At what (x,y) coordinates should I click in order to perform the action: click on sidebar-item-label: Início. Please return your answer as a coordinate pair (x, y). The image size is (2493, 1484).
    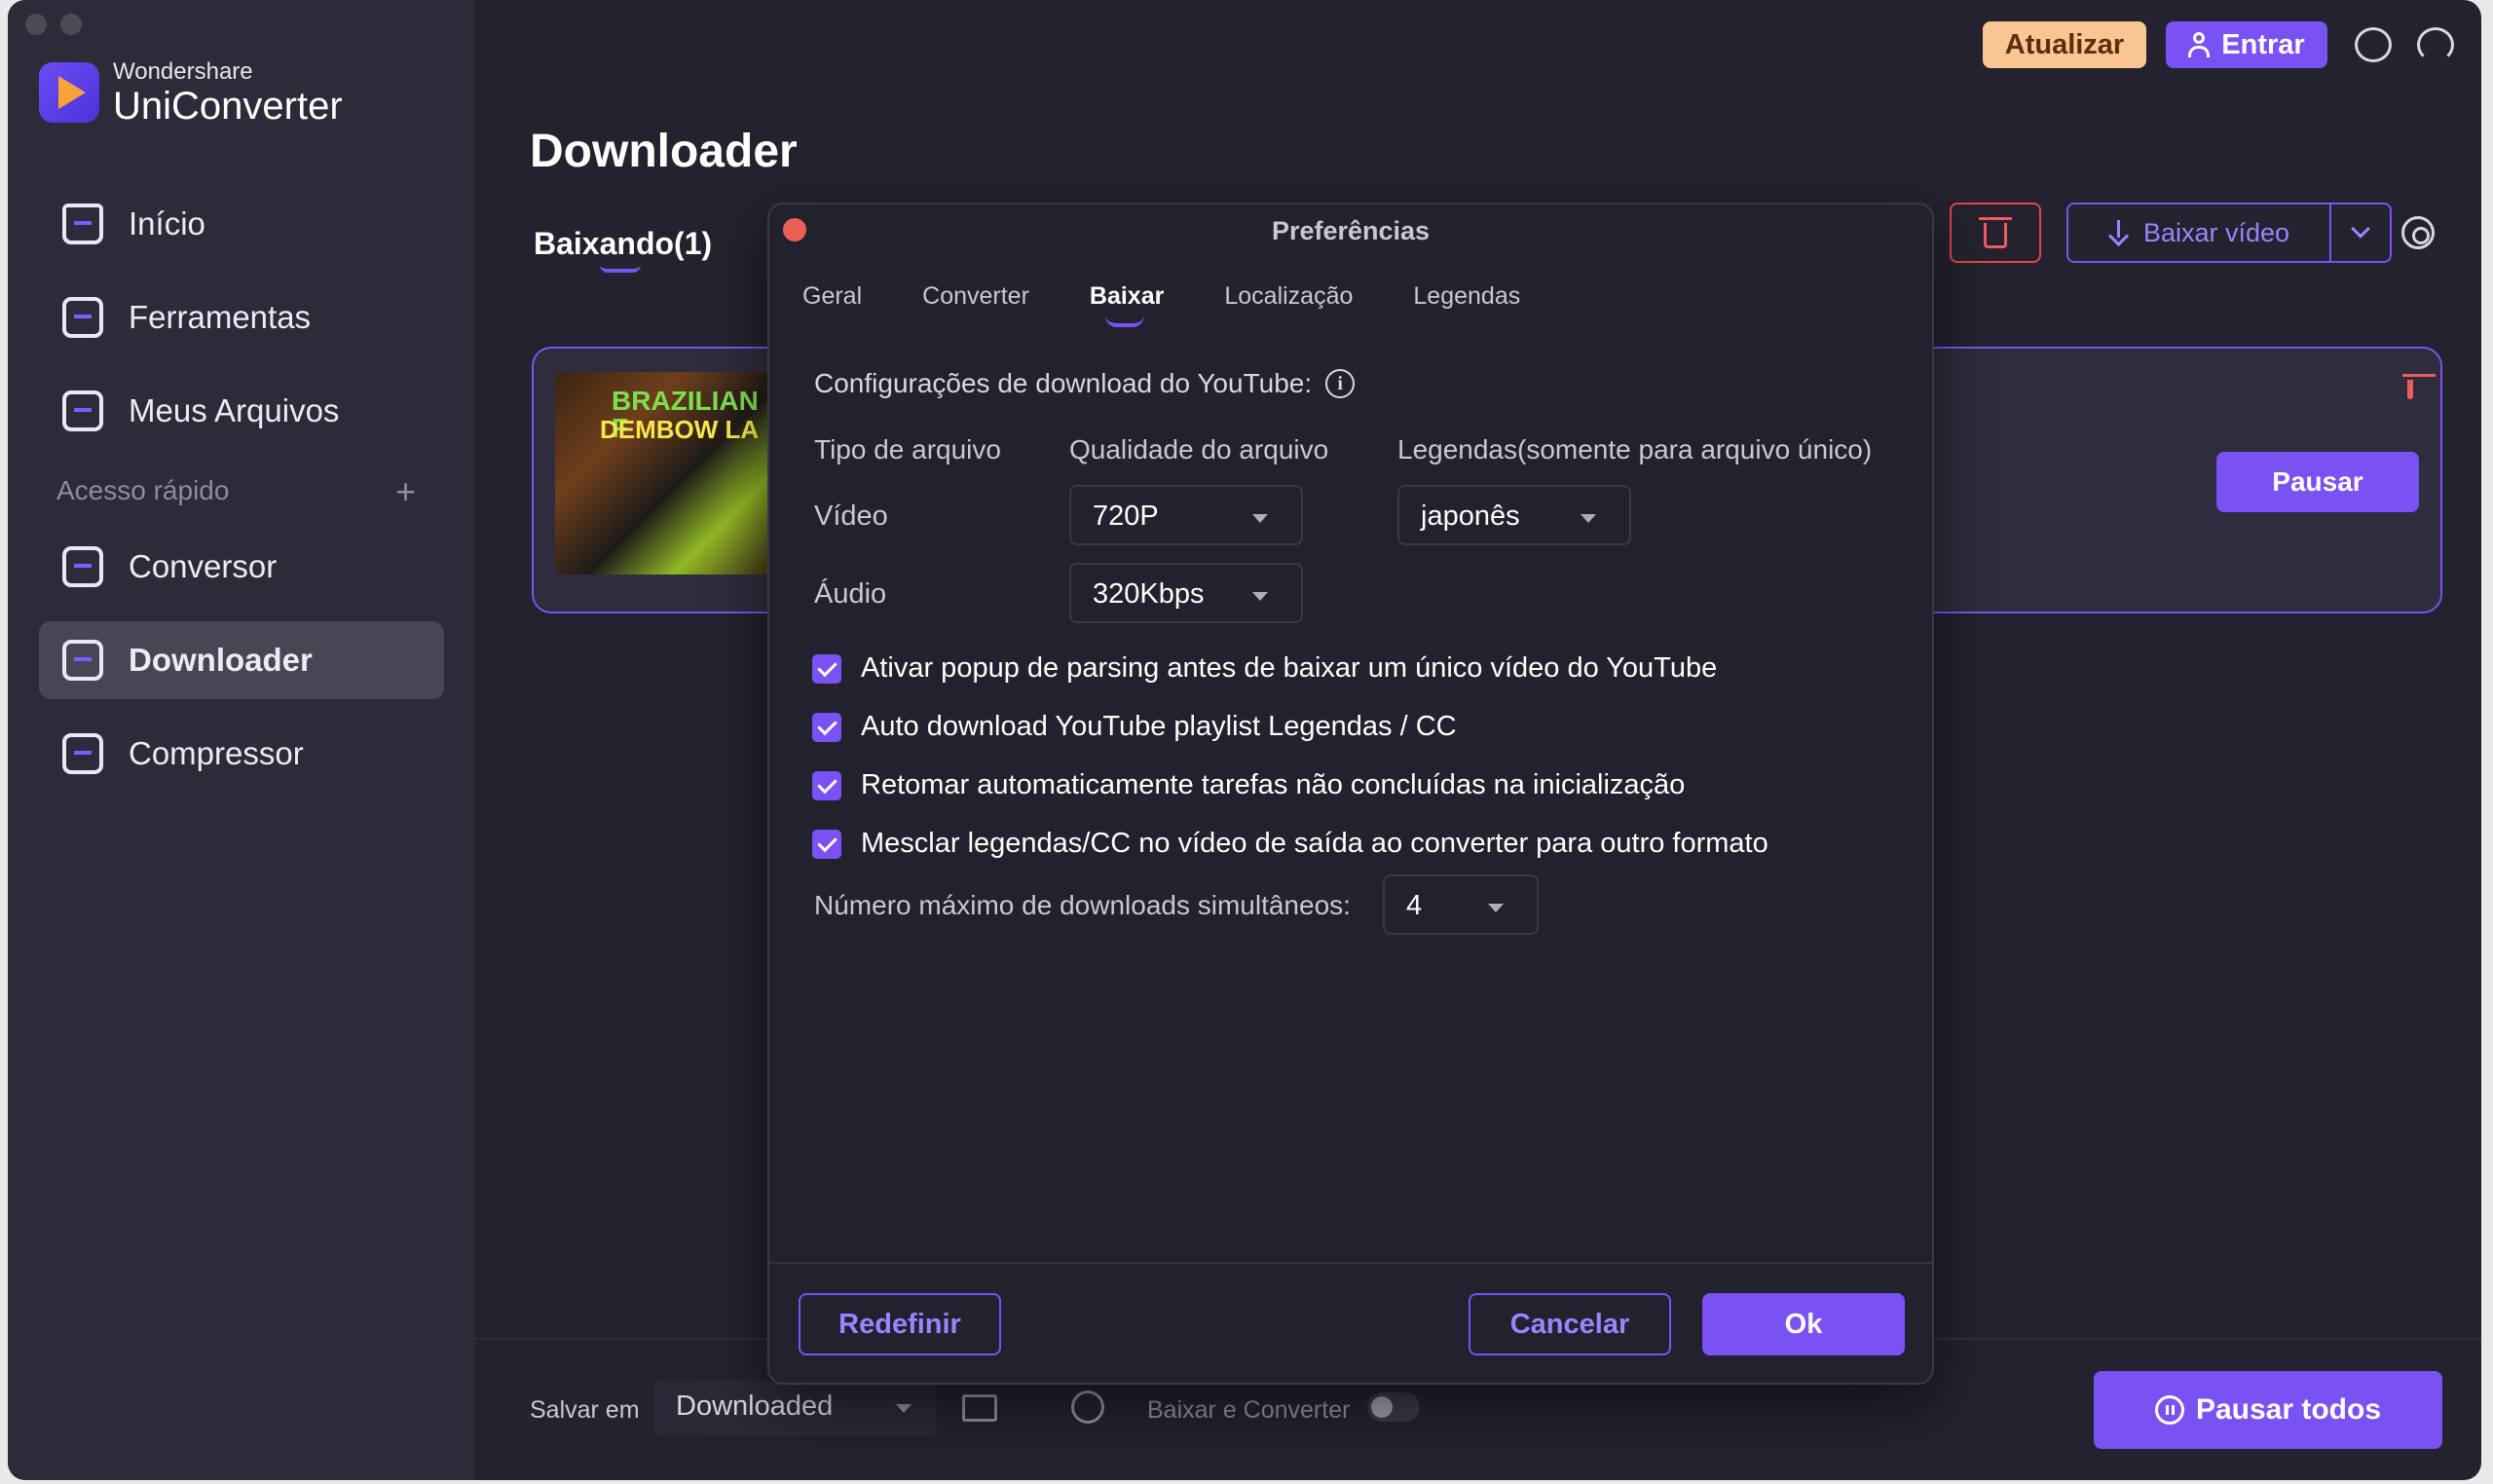
    Looking at the image, I should click on (167, 223).